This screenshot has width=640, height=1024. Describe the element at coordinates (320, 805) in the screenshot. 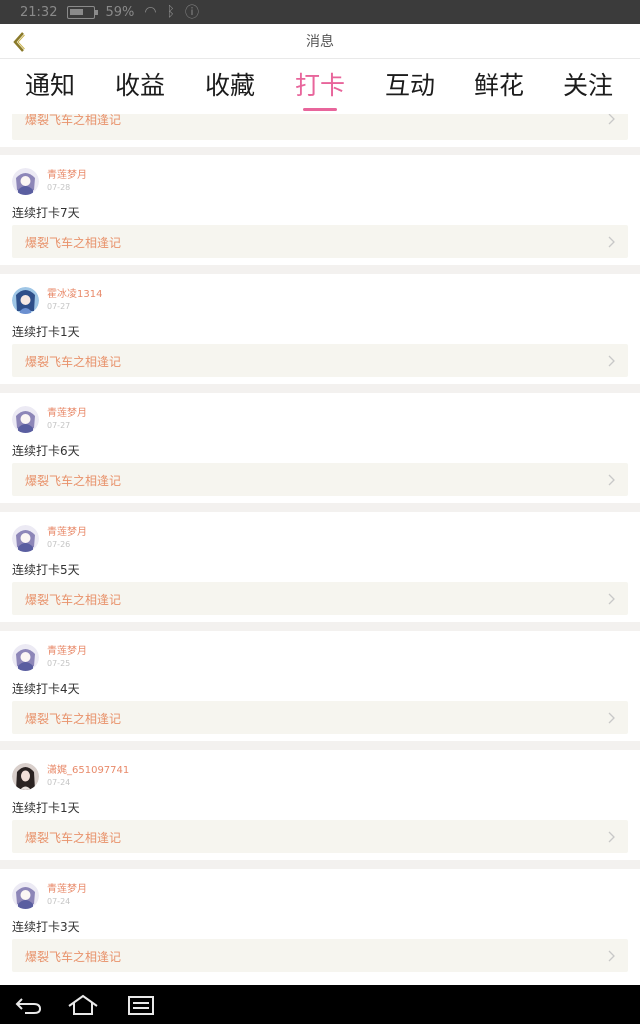

I see `feed-card: 潇娓_651097741 07-24 连续打卡1天 爆裂飞车之相逢记` at that location.